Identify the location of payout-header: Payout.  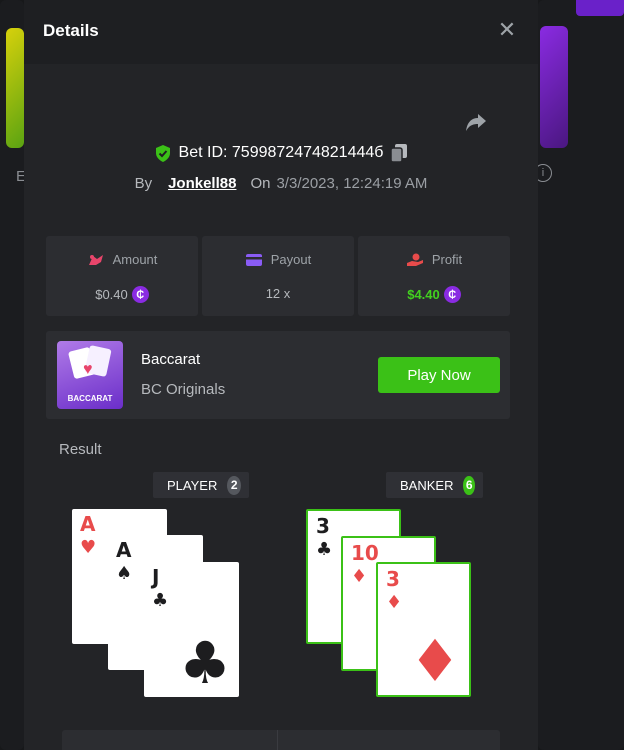
(278, 259).